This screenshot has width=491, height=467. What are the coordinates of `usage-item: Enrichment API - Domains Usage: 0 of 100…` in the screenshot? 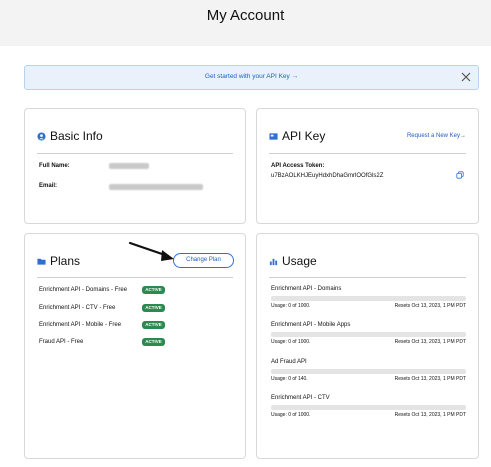 It's located at (368, 301).